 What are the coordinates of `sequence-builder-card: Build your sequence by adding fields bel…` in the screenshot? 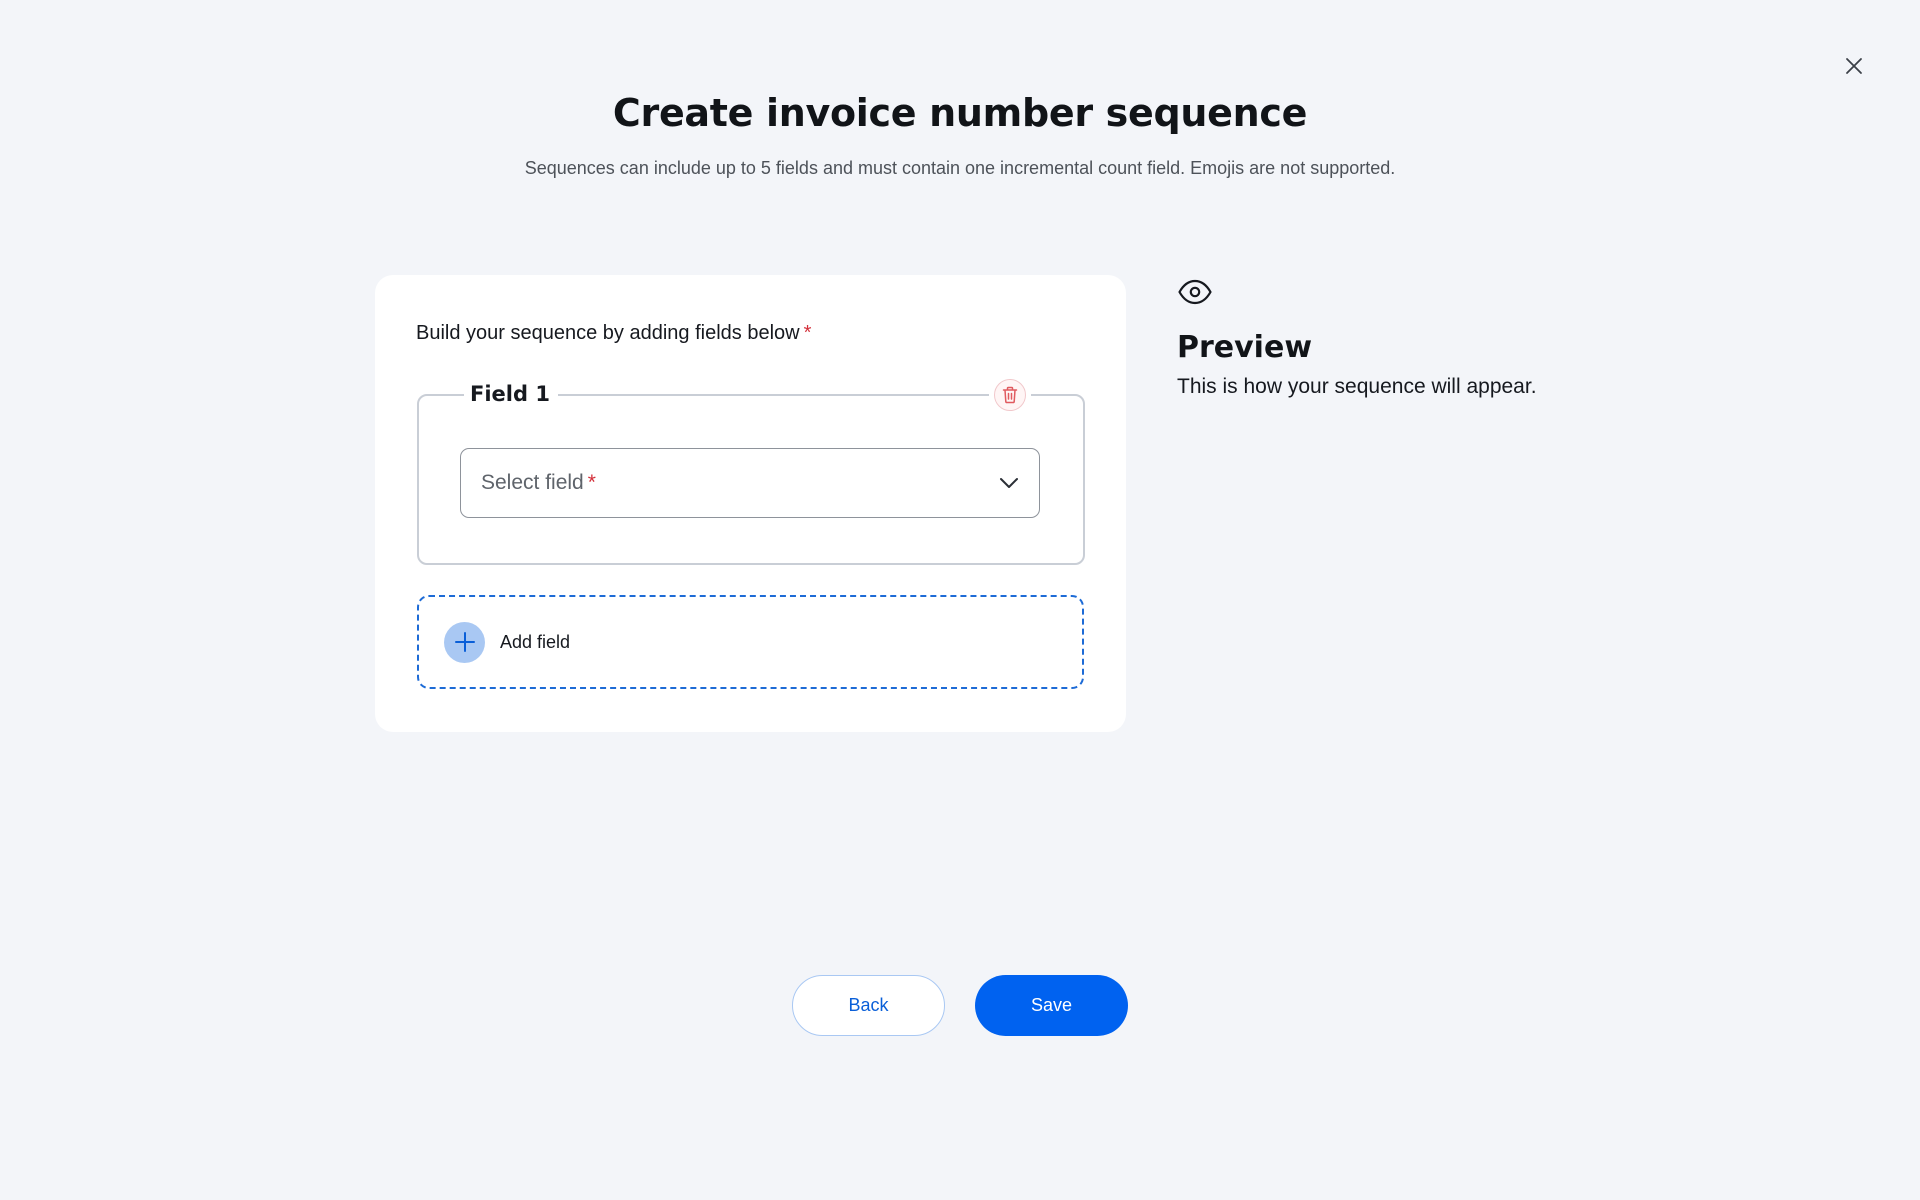 It's located at (750, 503).